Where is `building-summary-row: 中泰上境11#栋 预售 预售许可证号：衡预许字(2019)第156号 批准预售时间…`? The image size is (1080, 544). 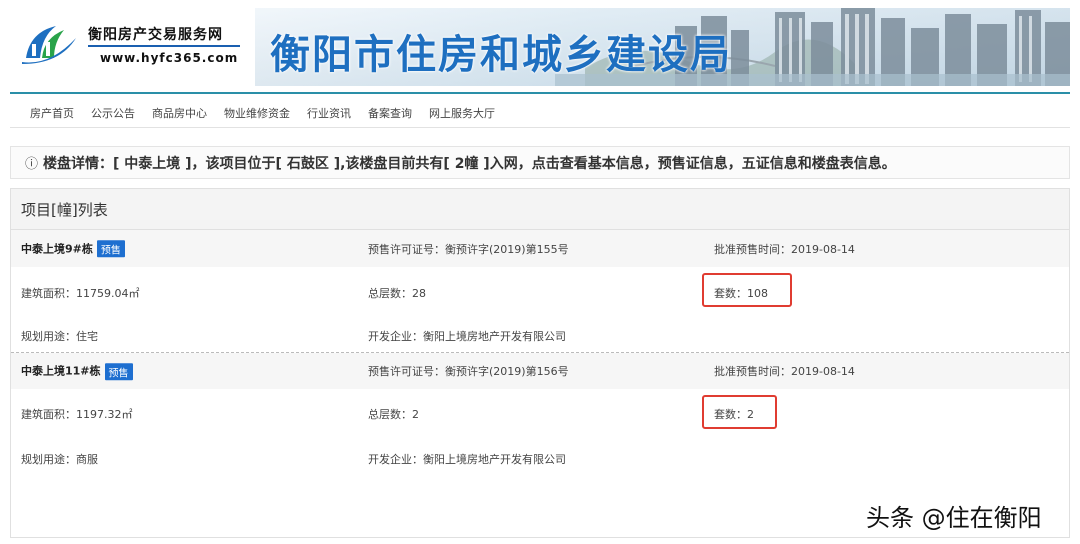 building-summary-row: 中泰上境11#栋 预售 预售许可证号：衡预许字(2019)第156号 批准预售时间… is located at coordinates (540, 371).